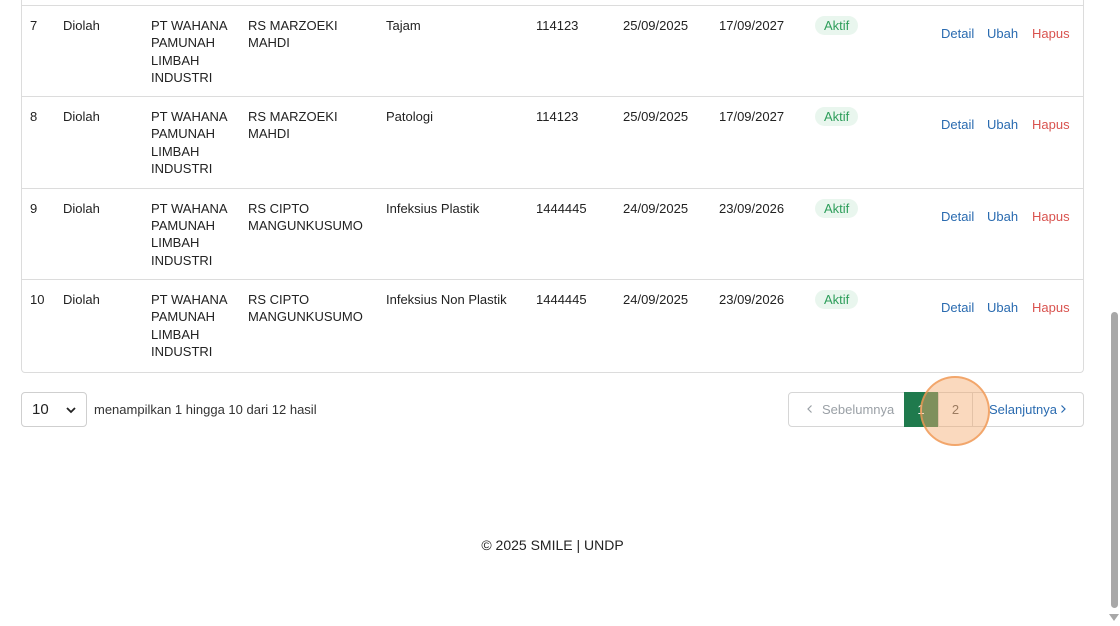 This screenshot has width=1120, height=626. Describe the element at coordinates (1023, 409) in the screenshot. I see `next-page-label: Selanjutnya` at that location.